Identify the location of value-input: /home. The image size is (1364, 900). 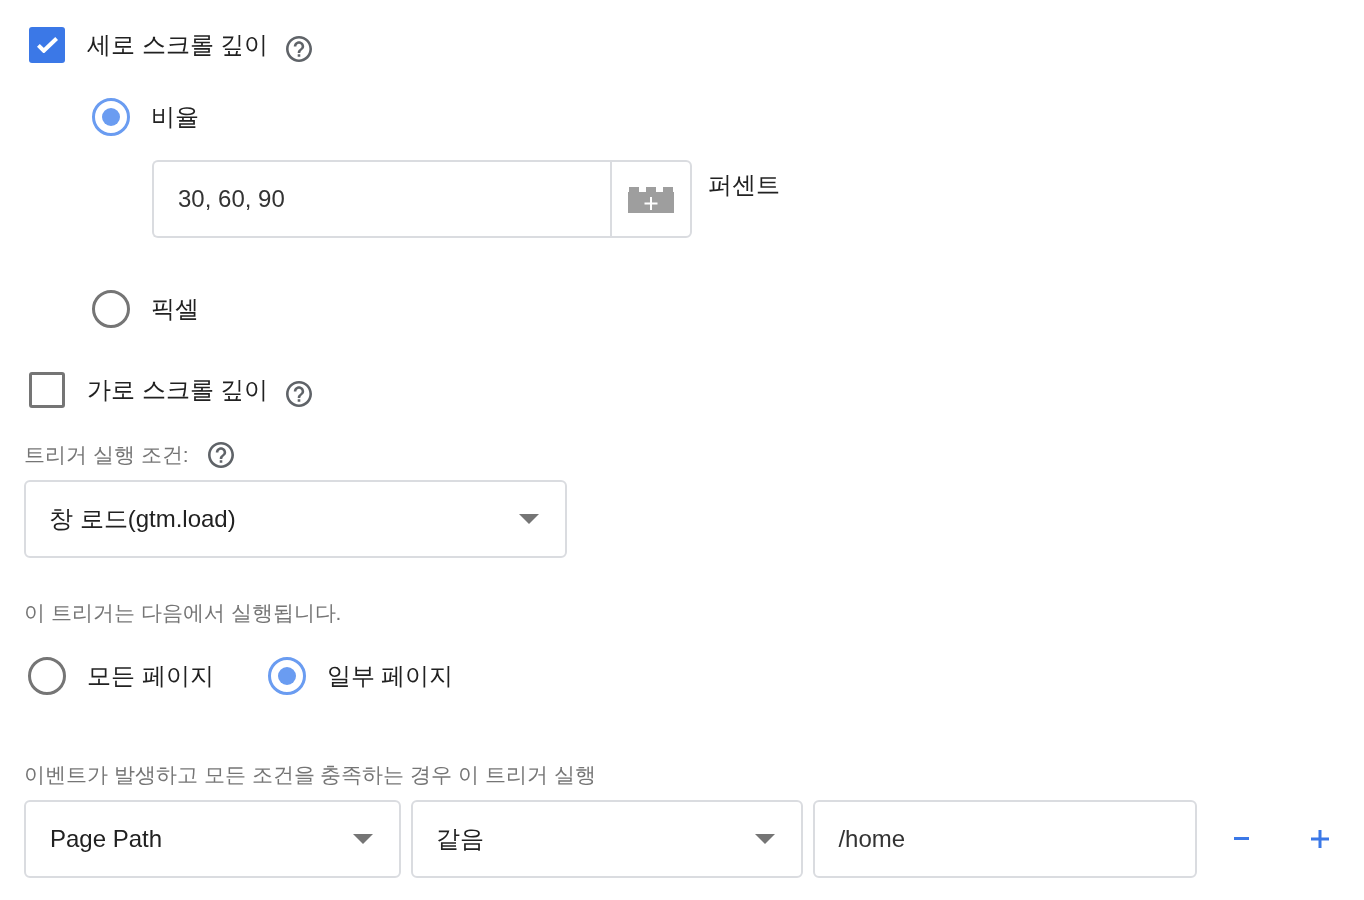
(1005, 839).